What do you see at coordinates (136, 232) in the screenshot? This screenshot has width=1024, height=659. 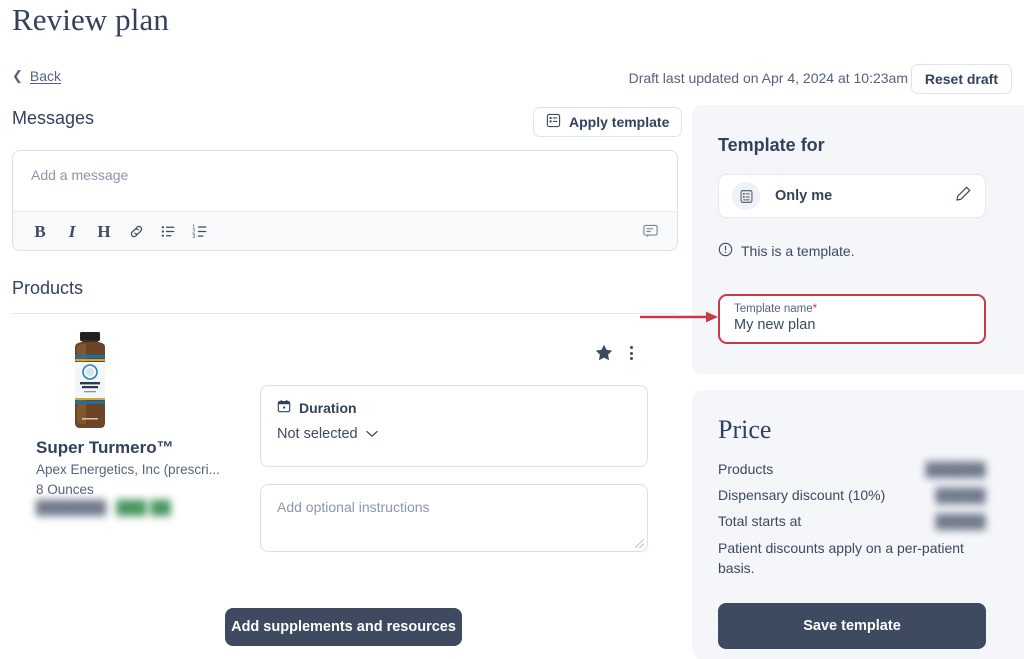 I see `link-icon` at bounding box center [136, 232].